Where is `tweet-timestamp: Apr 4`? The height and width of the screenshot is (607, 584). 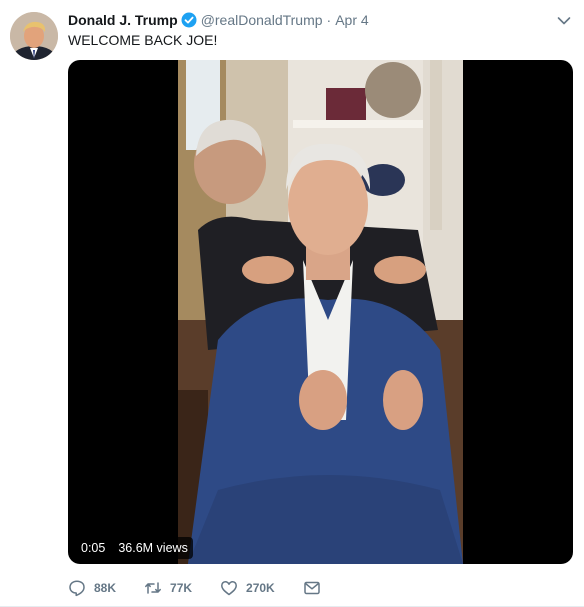 tweet-timestamp: Apr 4 is located at coordinates (351, 20).